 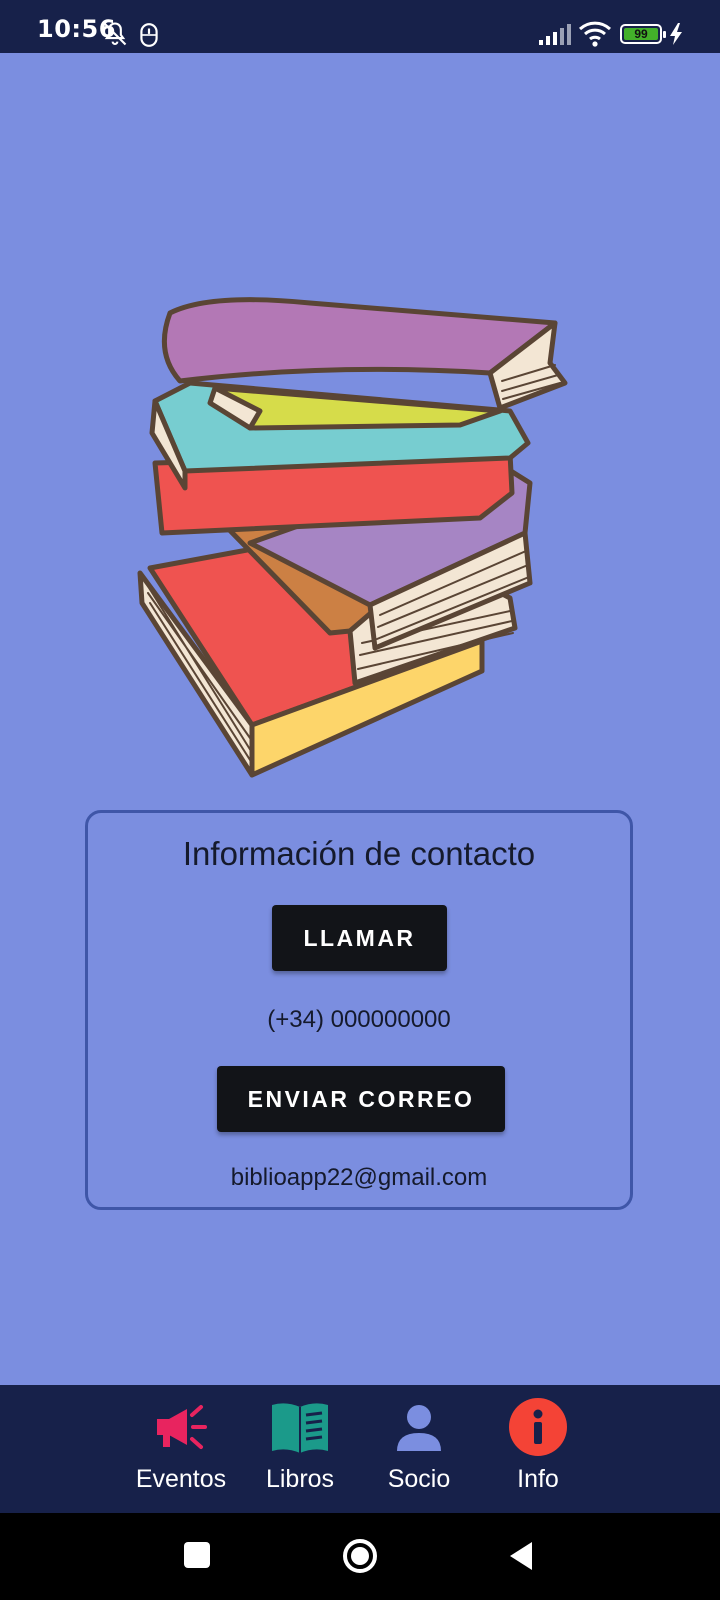 What do you see at coordinates (359, 853) in the screenshot?
I see `contact-title: Información de contacto` at bounding box center [359, 853].